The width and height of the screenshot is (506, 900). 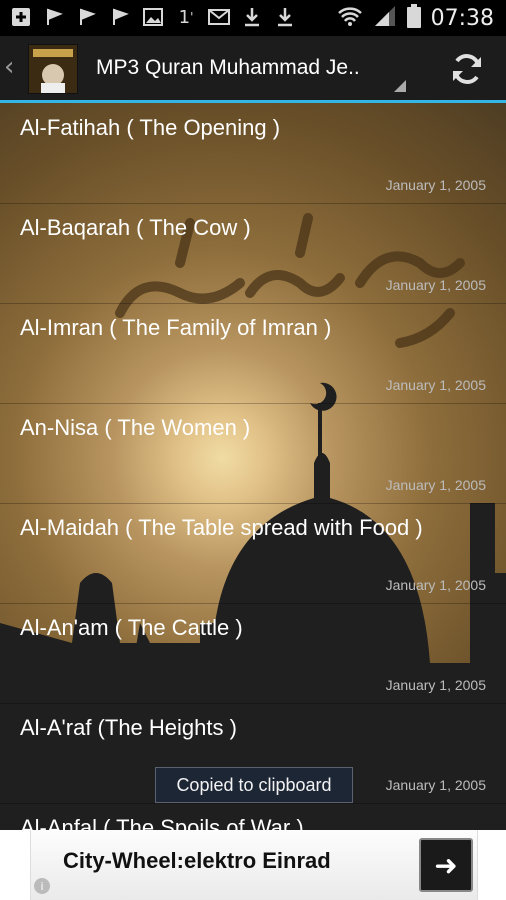 What do you see at coordinates (254, 785) in the screenshot?
I see `toast: Copied to clipboard` at bounding box center [254, 785].